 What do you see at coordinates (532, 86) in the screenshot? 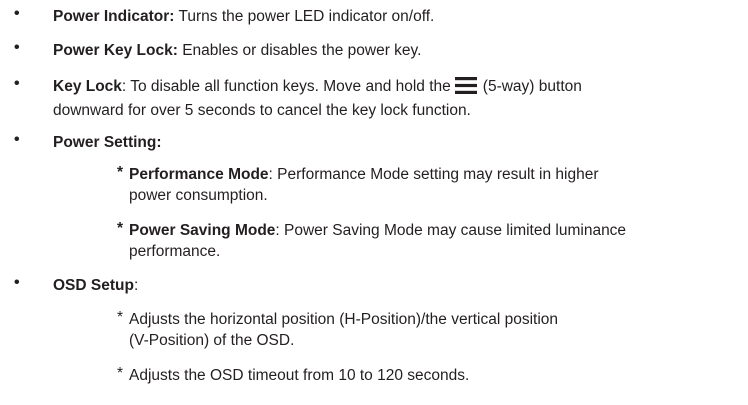
I see `item-description-cont: (5-way) button` at bounding box center [532, 86].